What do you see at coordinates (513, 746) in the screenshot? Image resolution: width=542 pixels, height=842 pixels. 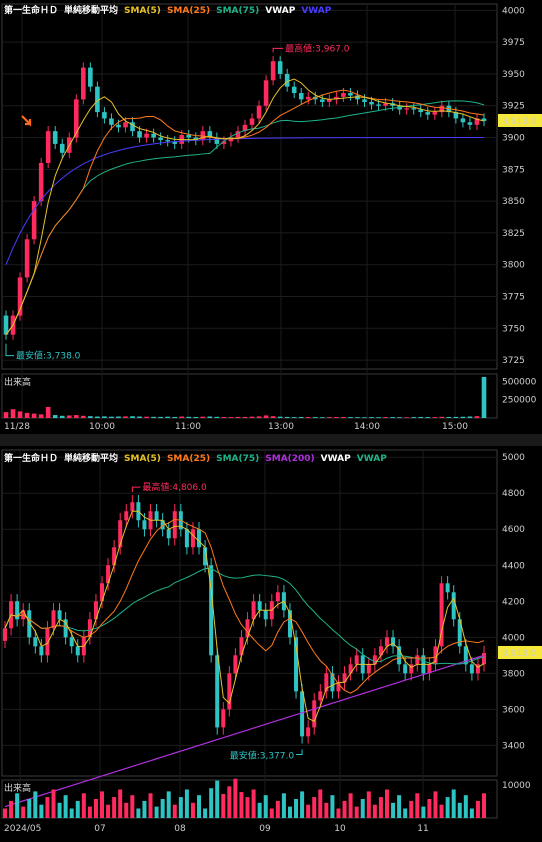 I see `y-tick-label: 3400` at bounding box center [513, 746].